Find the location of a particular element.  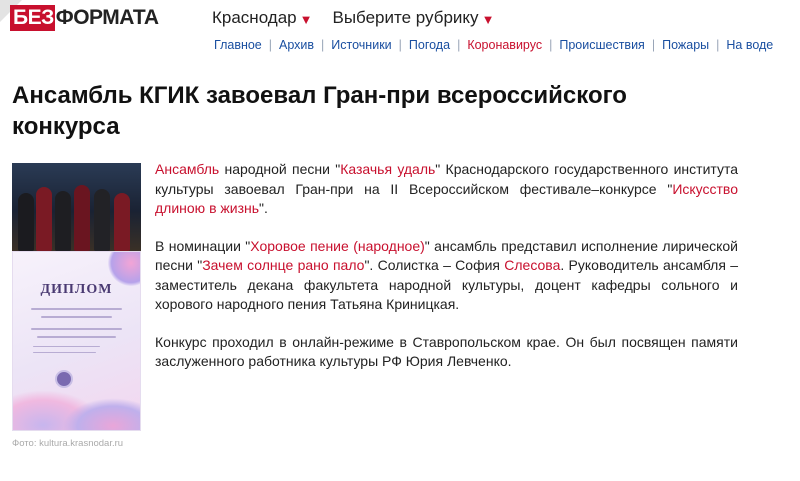

top-menu: Краснодар ▼ Выберите рубрику ▼ is located at coordinates (353, 18).